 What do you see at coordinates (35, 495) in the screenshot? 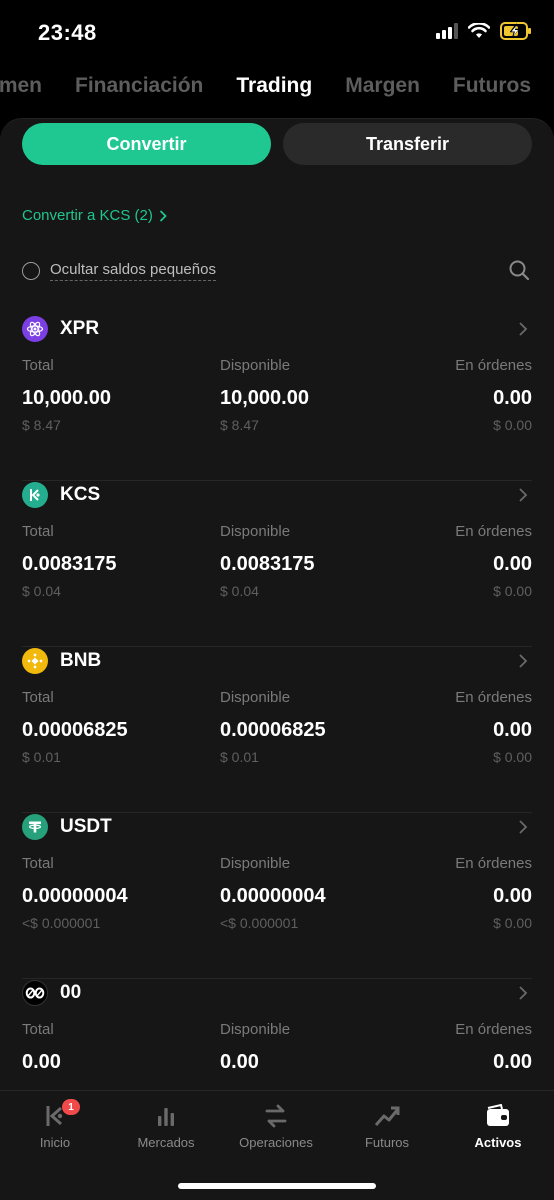
I see `kcs-icon` at bounding box center [35, 495].